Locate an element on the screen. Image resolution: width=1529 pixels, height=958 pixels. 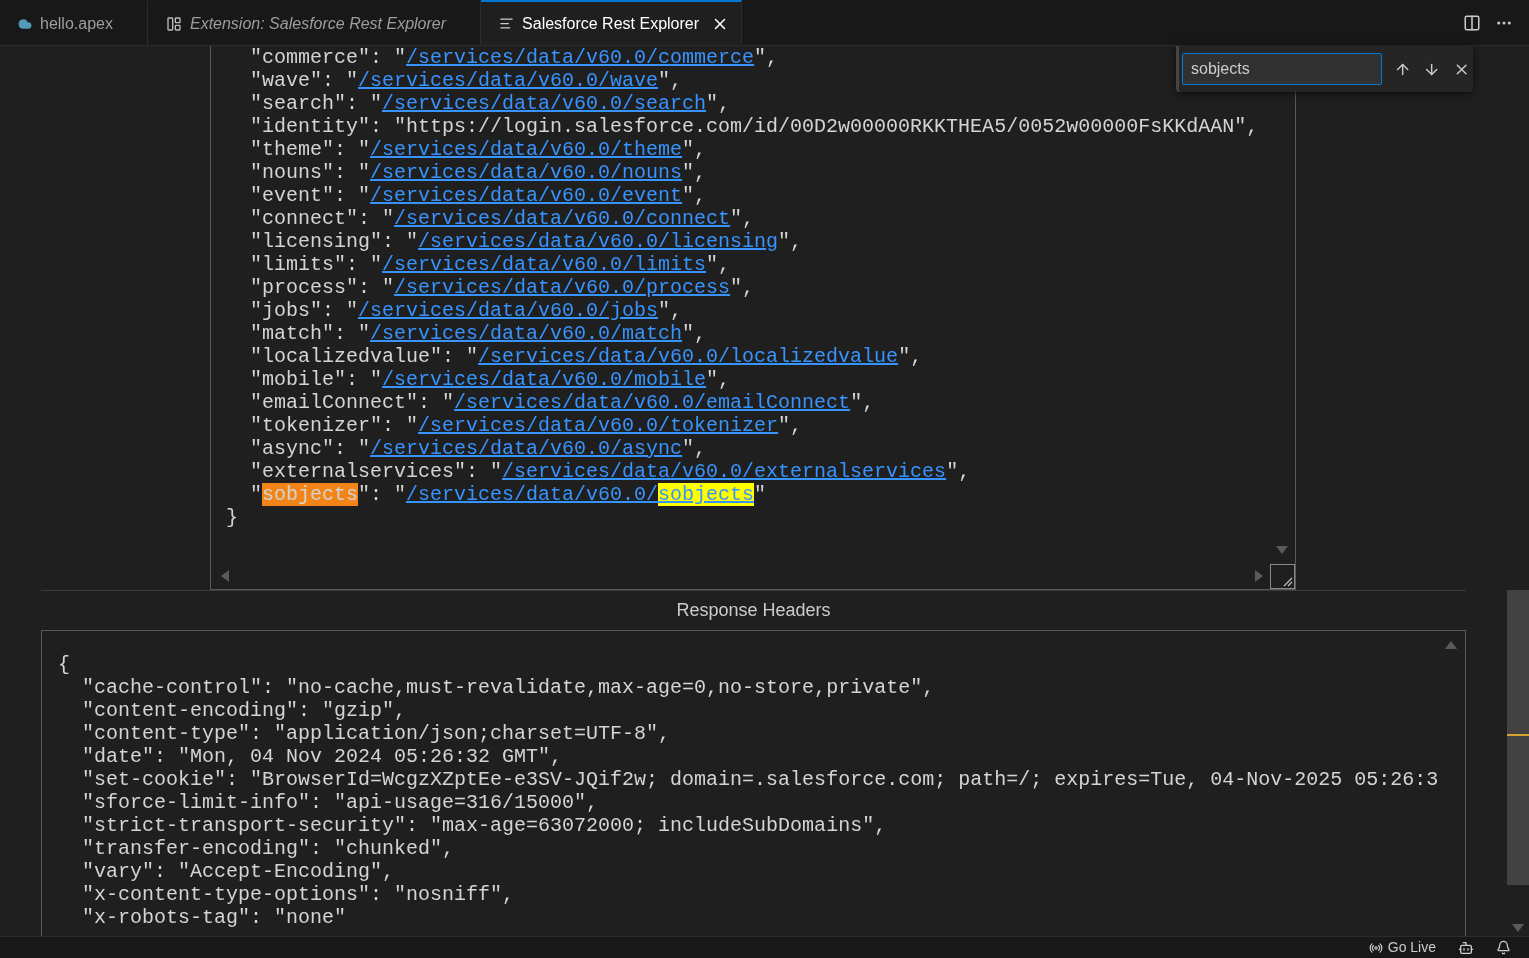
code-text: "event": " is located at coordinates (310, 195).